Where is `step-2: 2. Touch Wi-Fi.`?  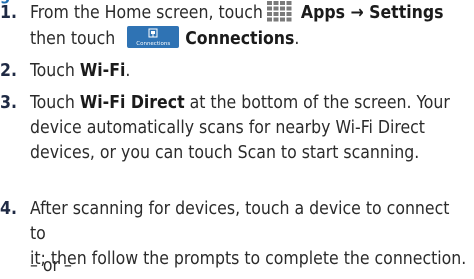
step-2: 2. Touch Wi-Fi. is located at coordinates (237, 71).